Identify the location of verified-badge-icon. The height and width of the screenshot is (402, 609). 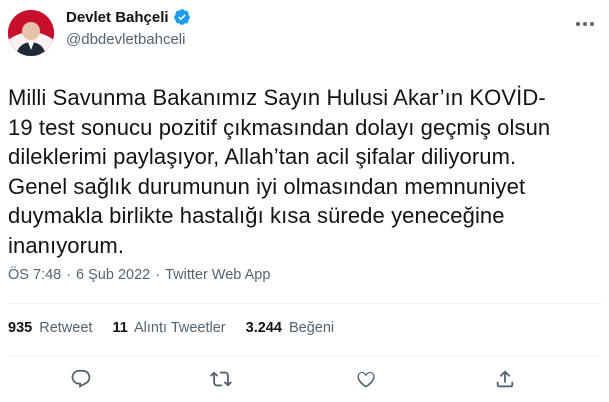
(181, 17).